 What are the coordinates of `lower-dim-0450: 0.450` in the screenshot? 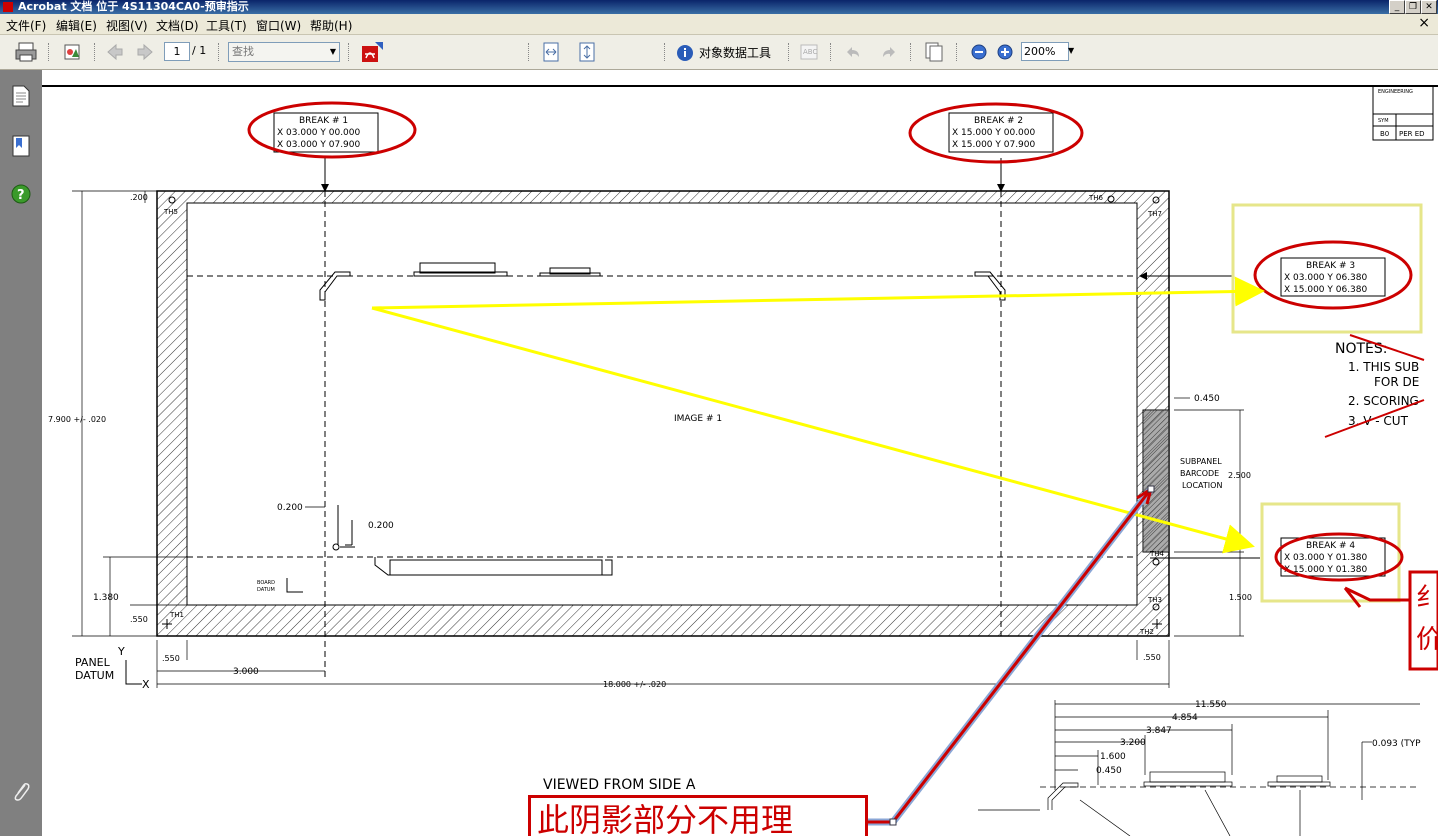 It's located at (1109, 771).